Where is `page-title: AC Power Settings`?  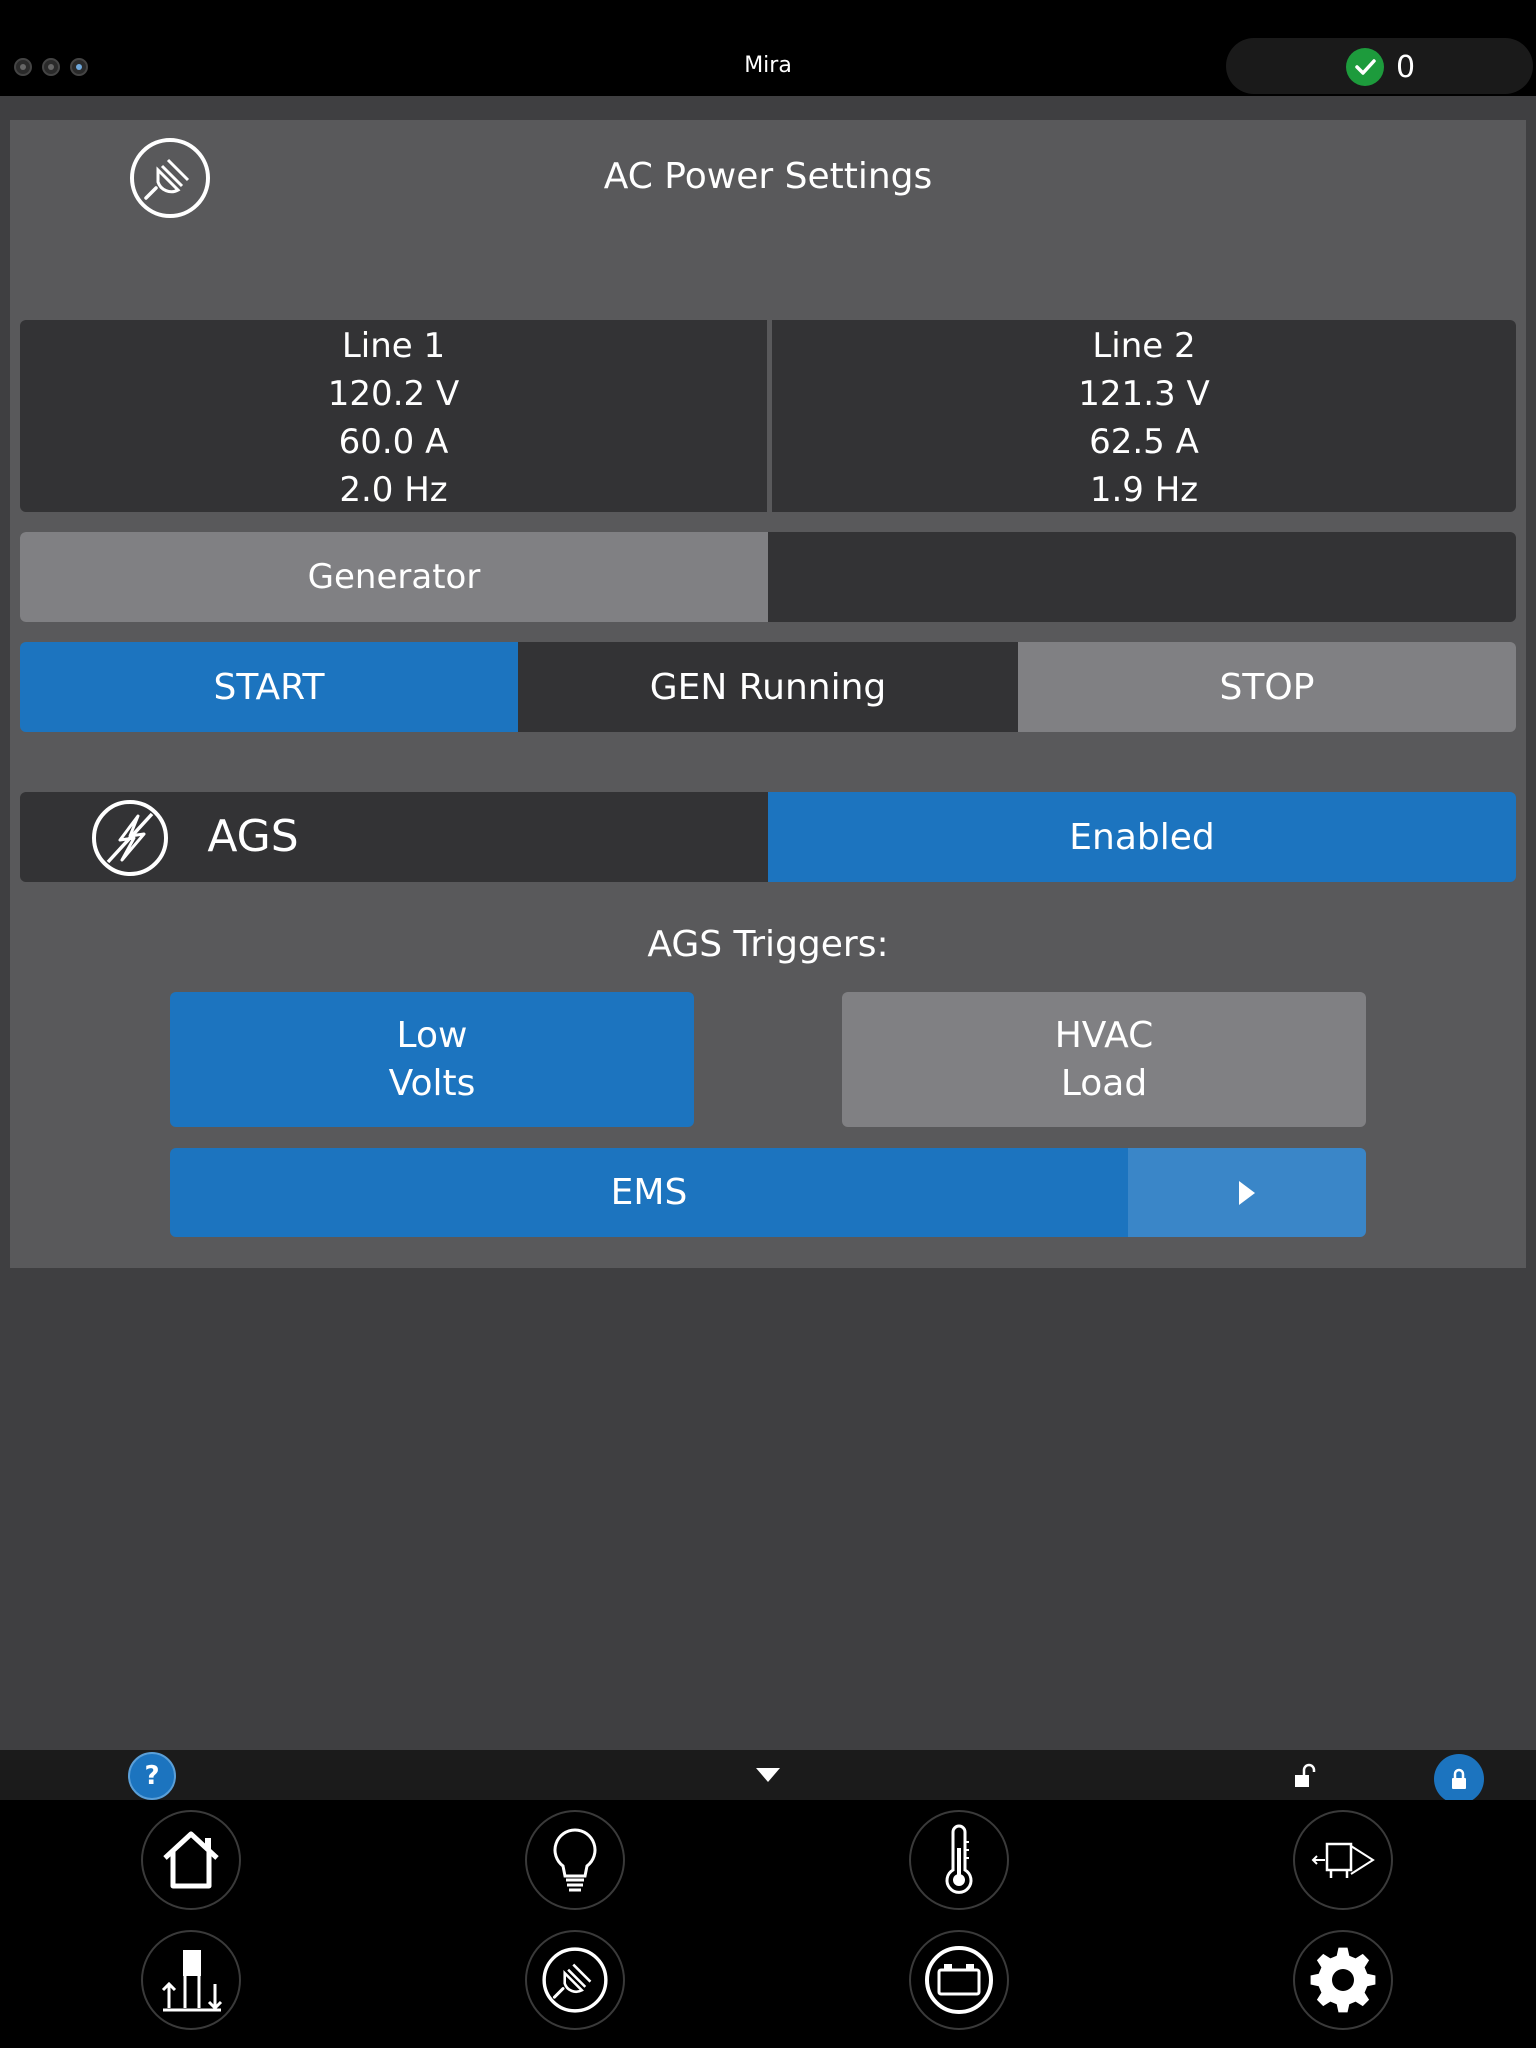 page-title: AC Power Settings is located at coordinates (768, 176).